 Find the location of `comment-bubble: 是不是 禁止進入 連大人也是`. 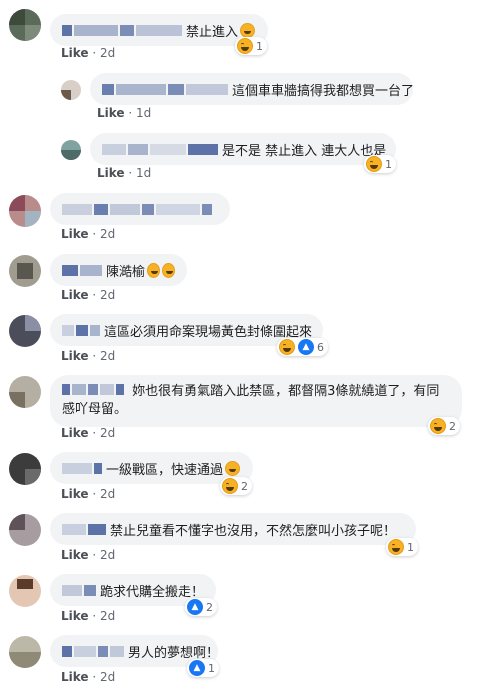

comment-bubble: 是不是 禁止進入 連大人也是 is located at coordinates (243, 149).